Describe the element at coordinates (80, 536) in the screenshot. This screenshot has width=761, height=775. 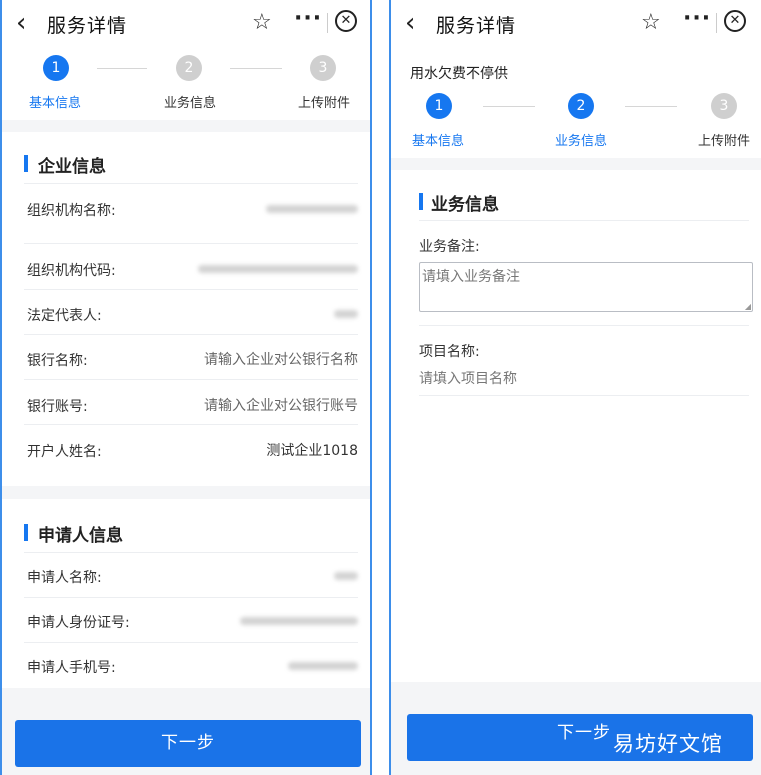
I see `section-title-applicant: 申请人信息` at that location.